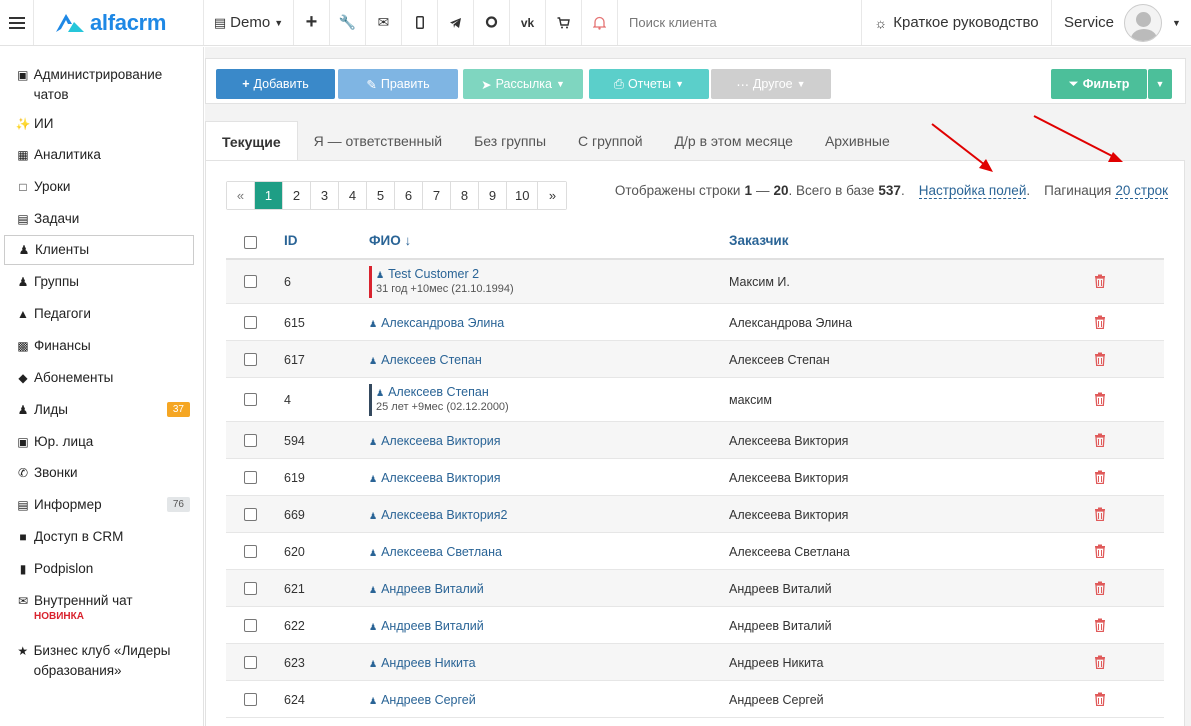 Image resolution: width=1191 pixels, height=726 pixels. I want to click on other-button: ⋯ Другое ▼, so click(771, 84).